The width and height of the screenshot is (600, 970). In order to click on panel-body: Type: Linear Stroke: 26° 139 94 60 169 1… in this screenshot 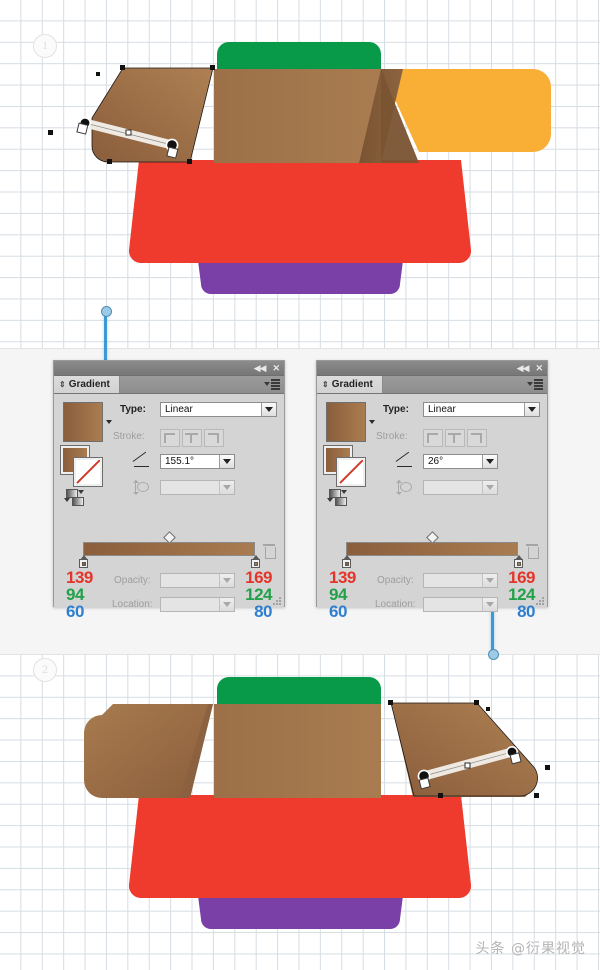, I will do `click(432, 507)`.